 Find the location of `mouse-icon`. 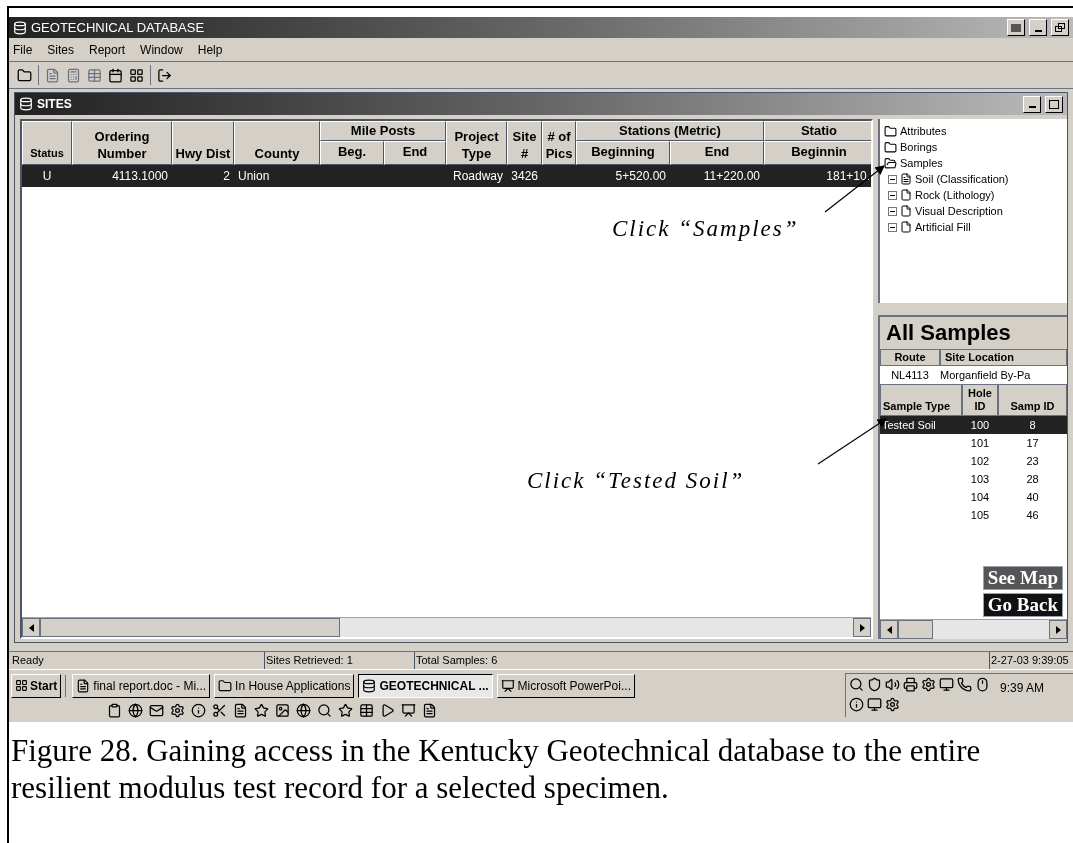

mouse-icon is located at coordinates (982, 684).